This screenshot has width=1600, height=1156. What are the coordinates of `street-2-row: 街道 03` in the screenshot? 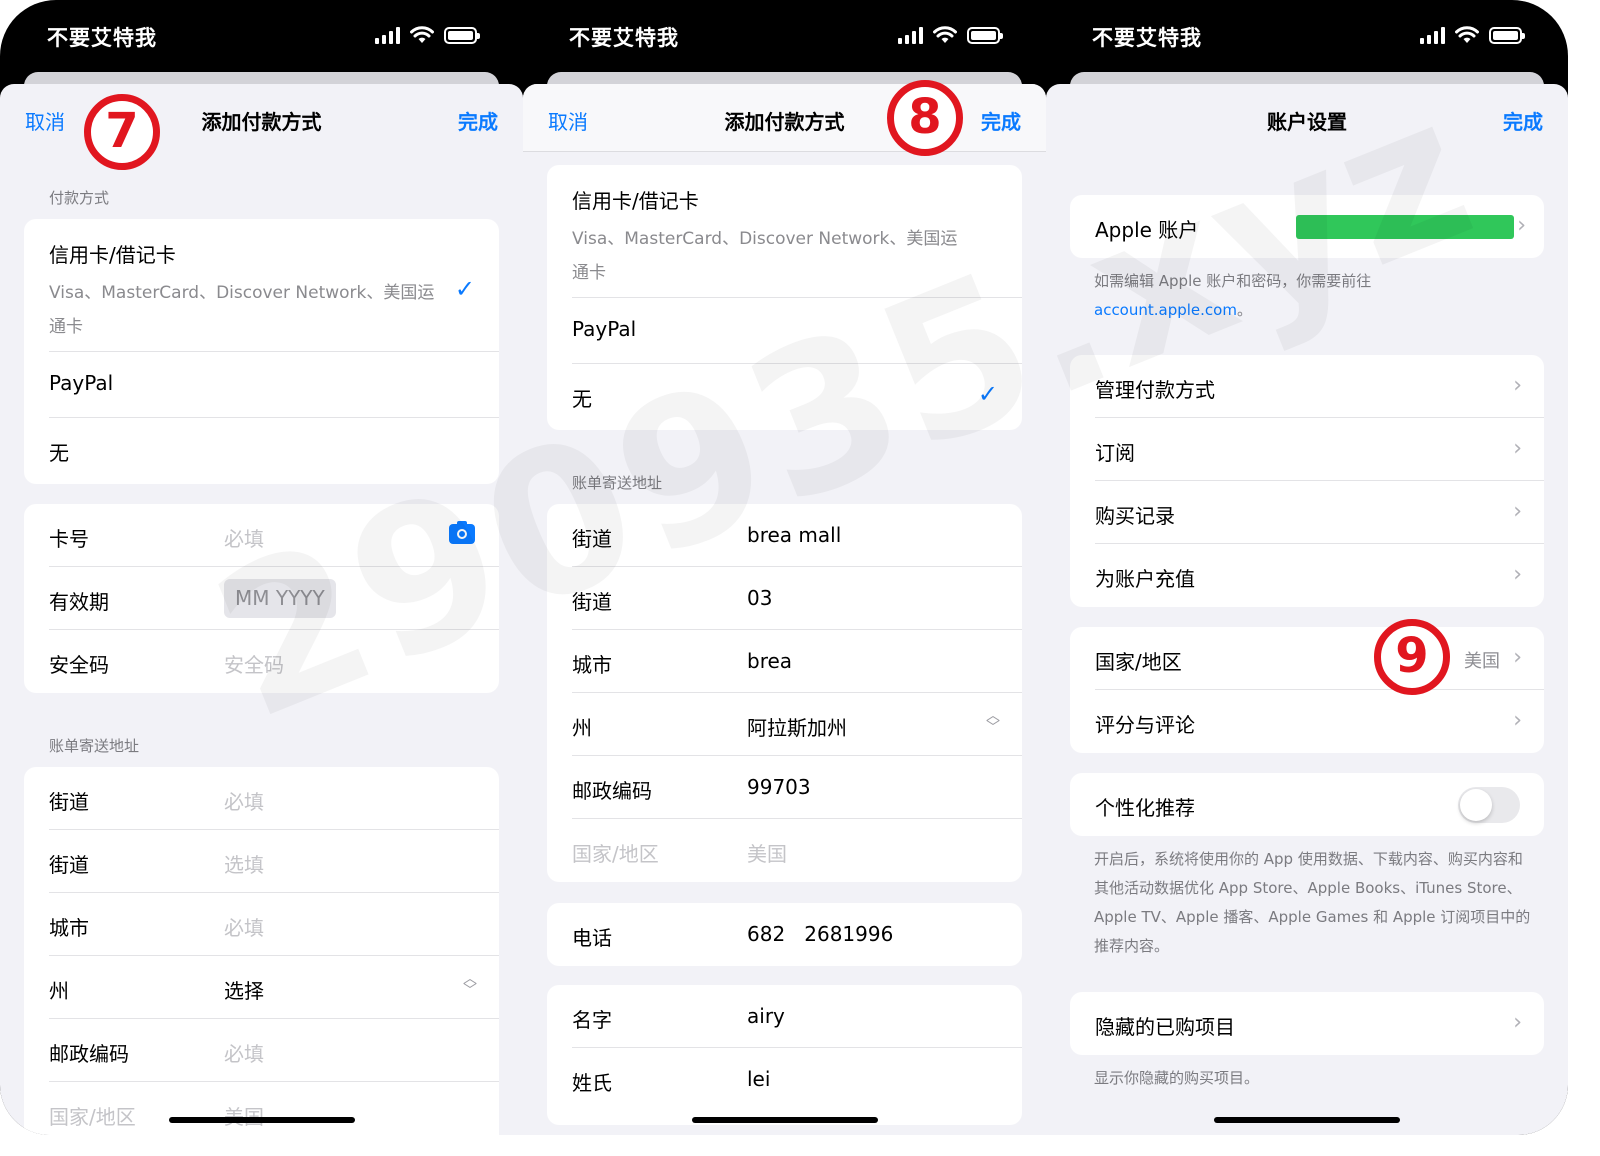 It's located at (797, 598).